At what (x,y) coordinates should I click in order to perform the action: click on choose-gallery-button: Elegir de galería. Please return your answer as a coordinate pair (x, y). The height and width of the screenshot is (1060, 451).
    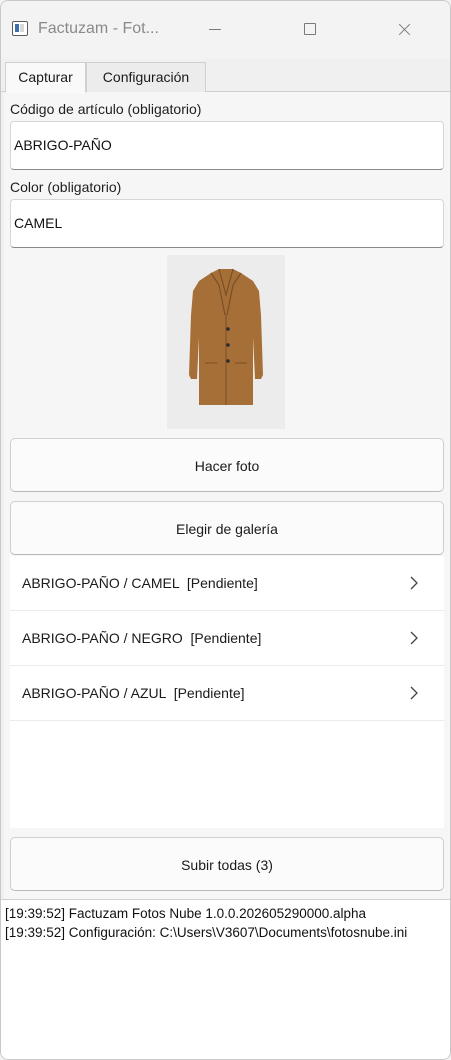
    Looking at the image, I should click on (227, 528).